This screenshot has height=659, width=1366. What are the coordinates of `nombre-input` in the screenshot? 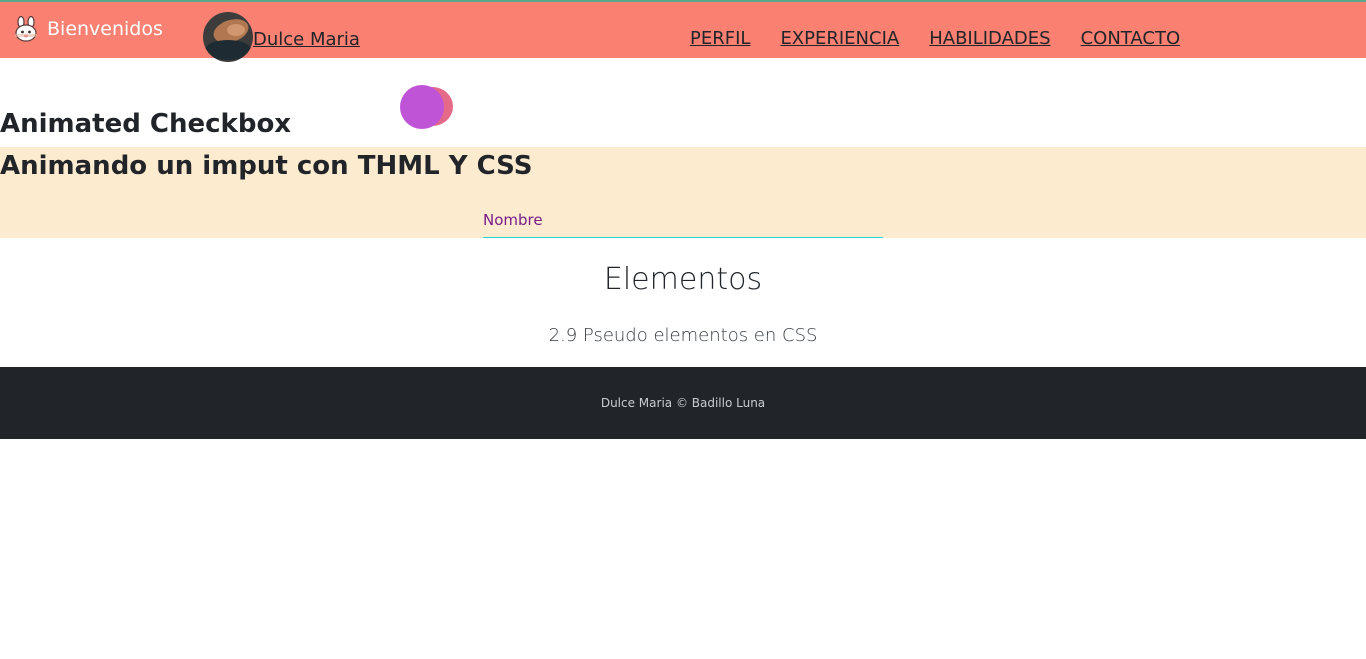 It's located at (683, 224).